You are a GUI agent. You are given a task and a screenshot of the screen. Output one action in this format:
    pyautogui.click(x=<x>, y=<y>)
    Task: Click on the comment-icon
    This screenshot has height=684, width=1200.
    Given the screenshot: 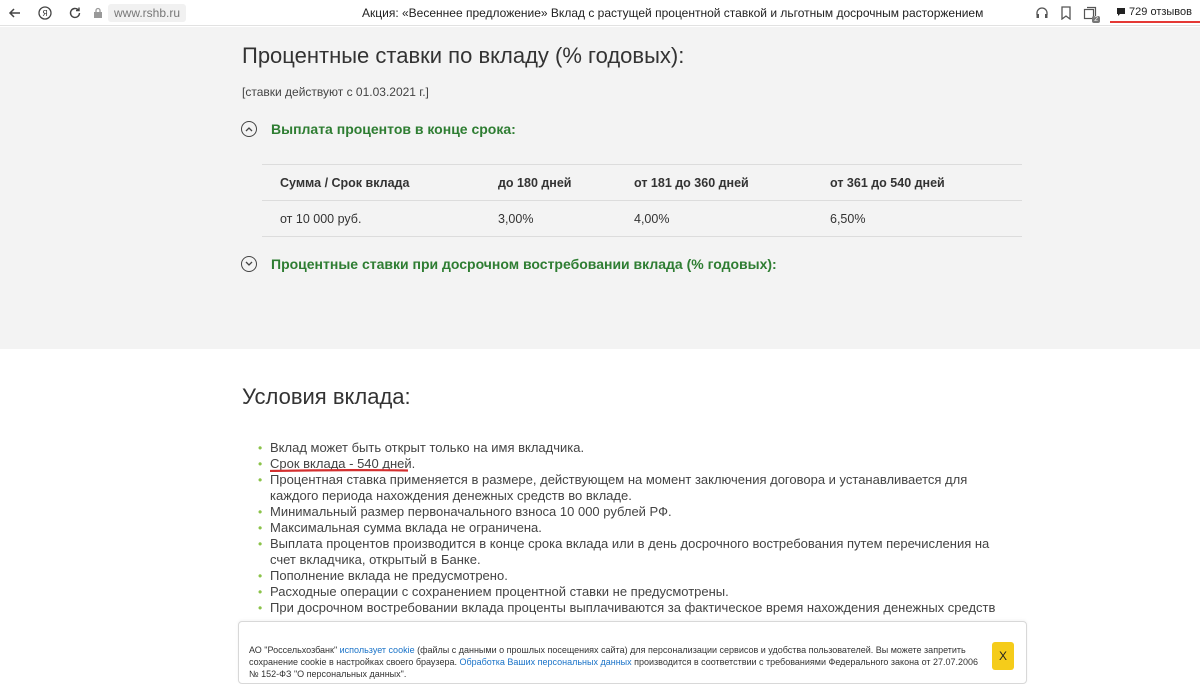 What is the action you would take?
    pyautogui.click(x=1121, y=12)
    